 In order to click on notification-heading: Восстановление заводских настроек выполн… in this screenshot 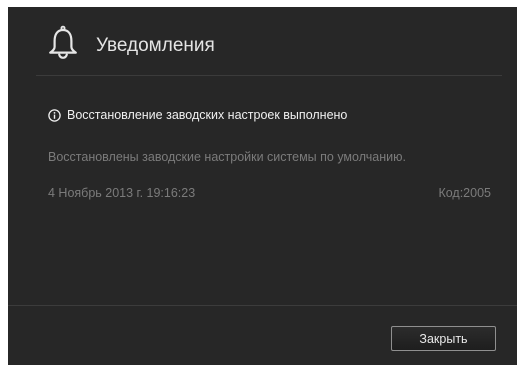, I will do `click(197, 115)`.